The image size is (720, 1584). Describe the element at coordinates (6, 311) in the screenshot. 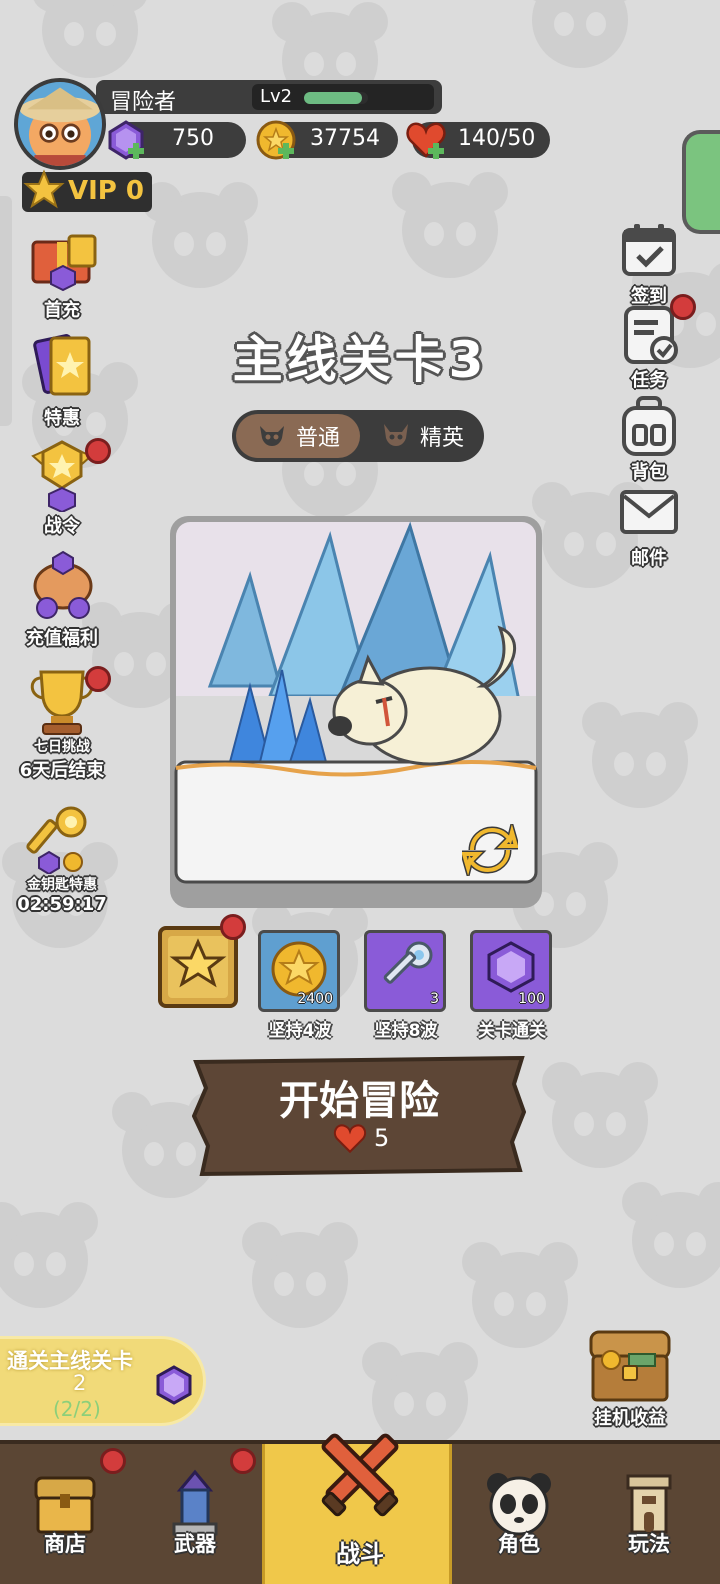

I see `left-edge-tab` at that location.